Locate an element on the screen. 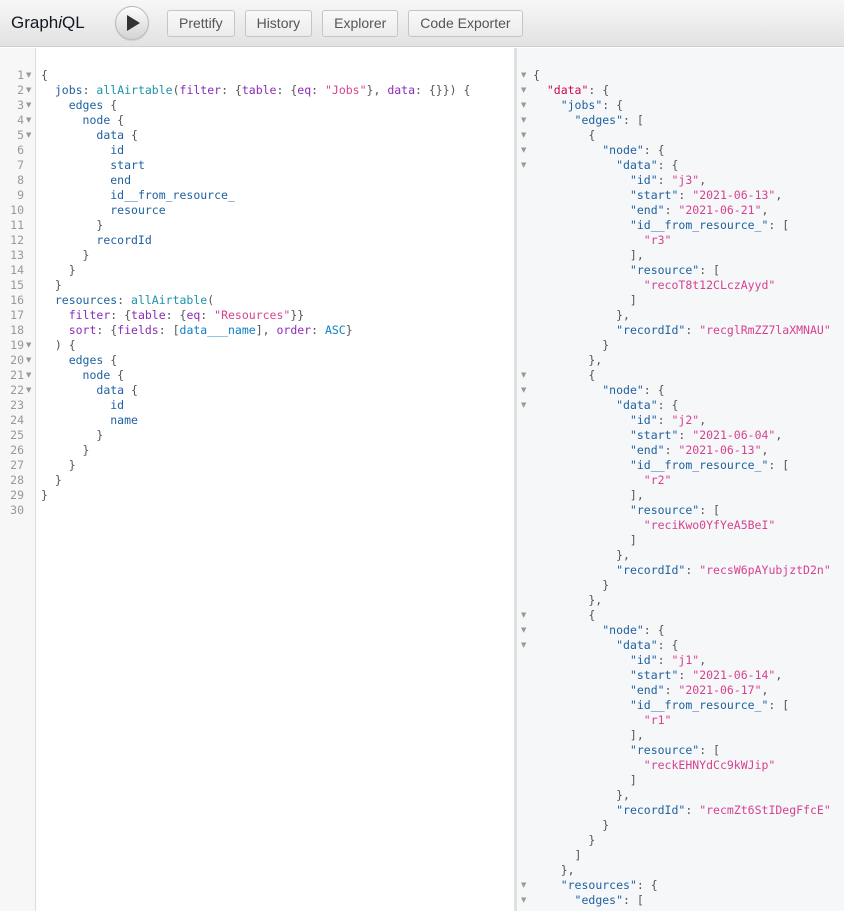 The image size is (844, 911). code-token: "2021-06-13" is located at coordinates (734, 195).